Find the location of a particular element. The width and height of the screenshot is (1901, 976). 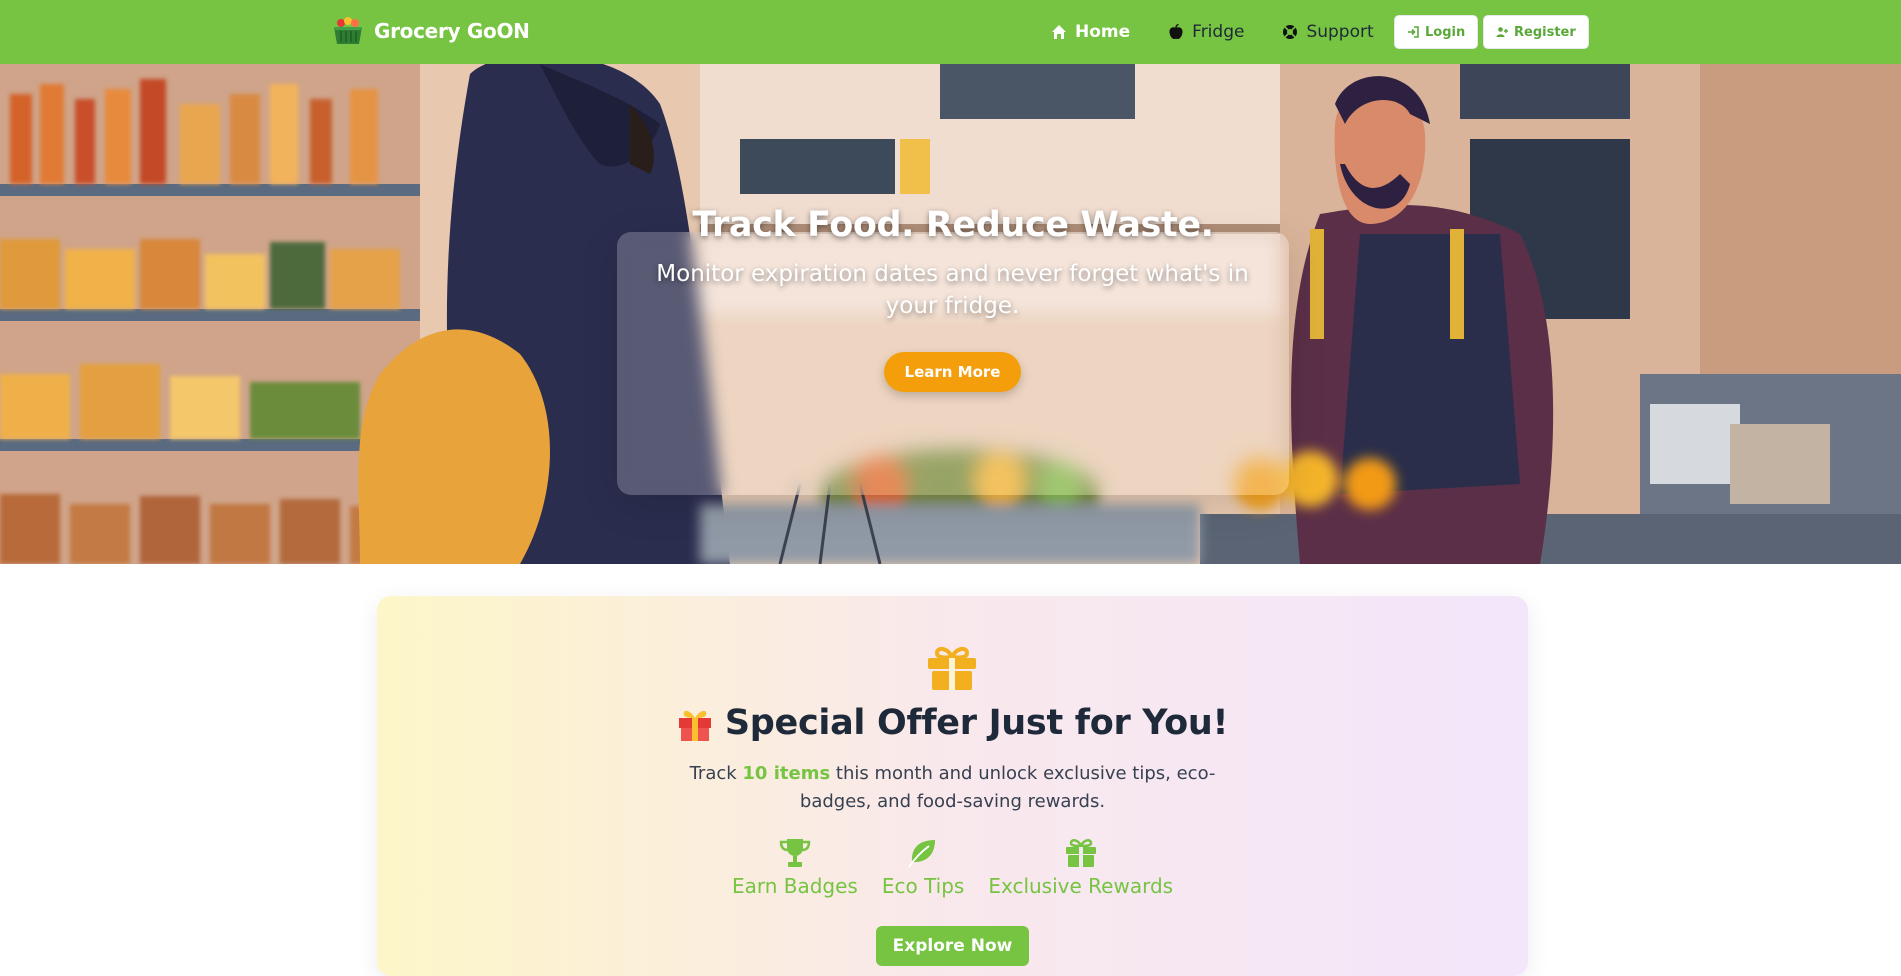

nav-link-support: Support is located at coordinates (1328, 32).